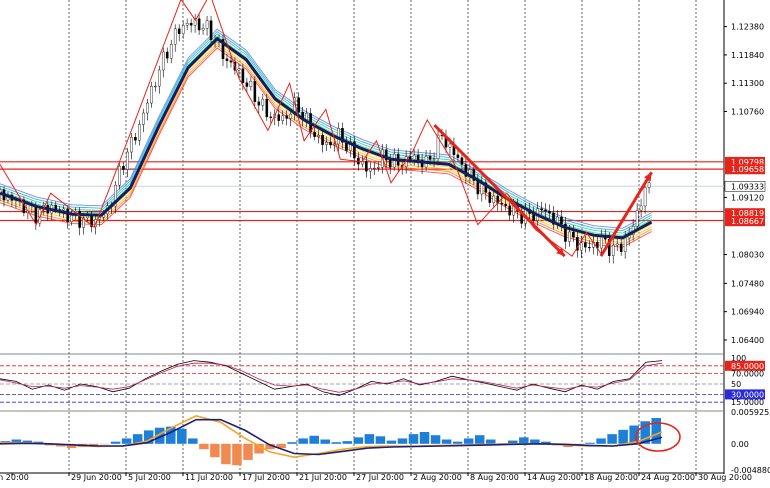  I want to click on time-axis-label: 11 Jul 20:00, so click(209, 477).